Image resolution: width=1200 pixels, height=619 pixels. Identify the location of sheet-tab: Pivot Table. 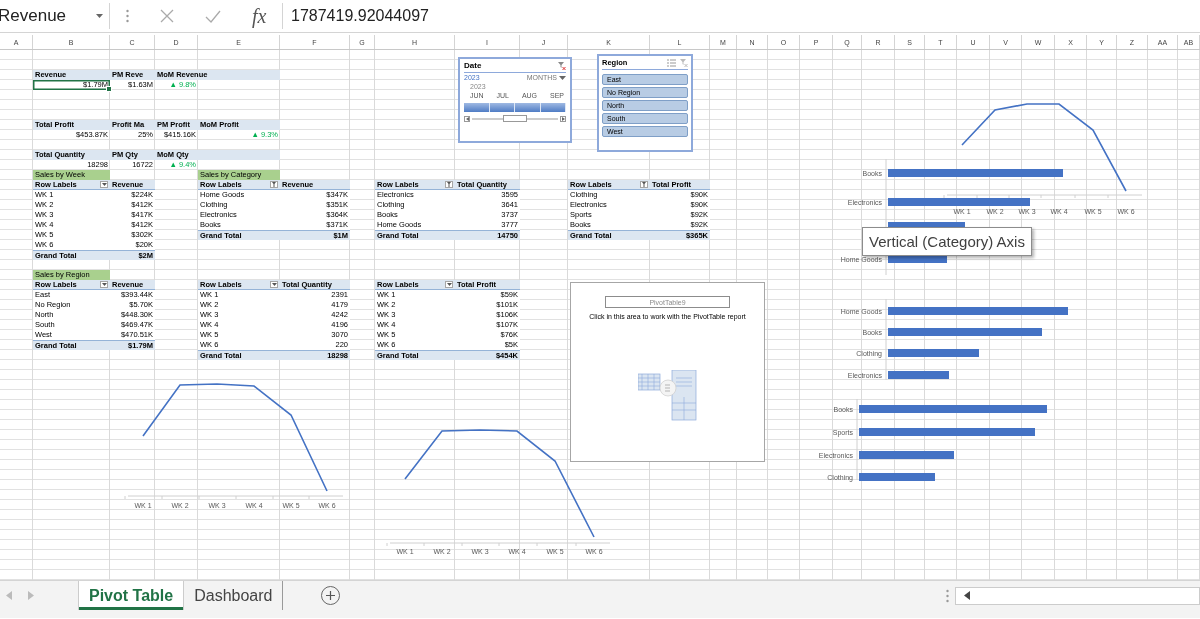
(131, 595).